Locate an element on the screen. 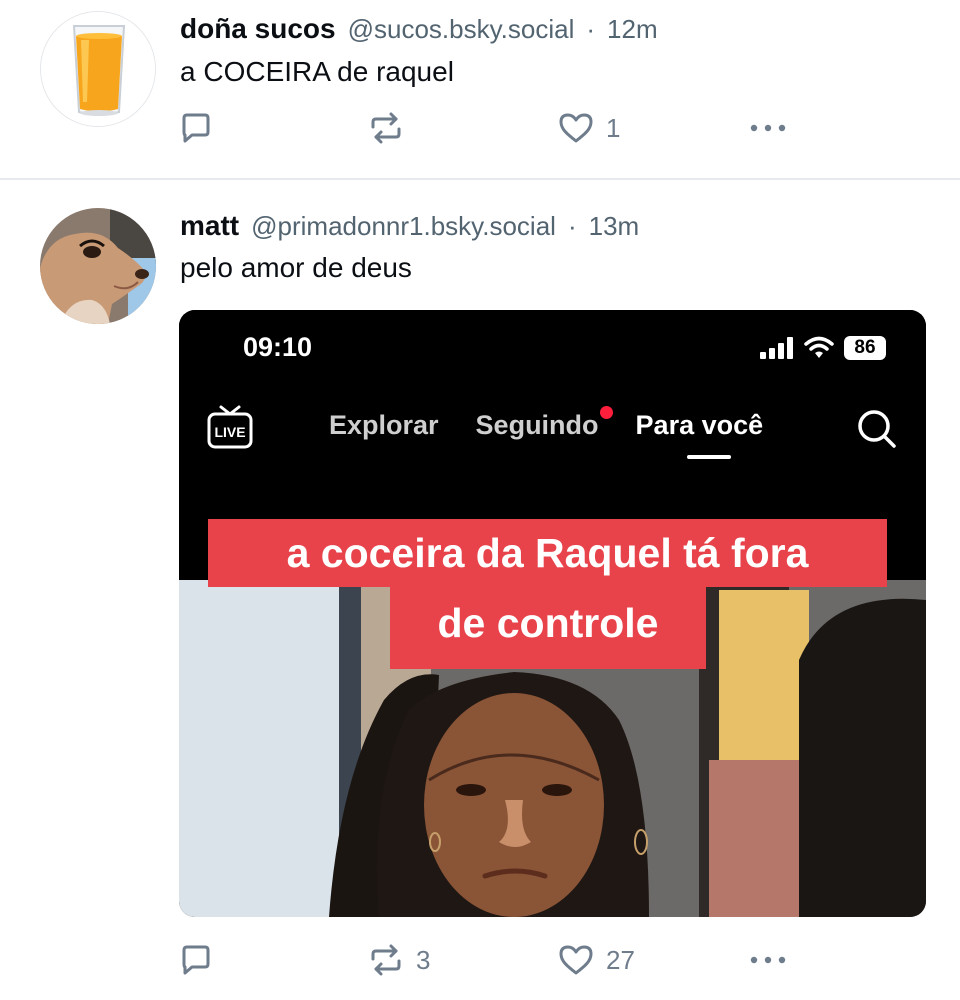  timestamp: 13m is located at coordinates (614, 226).